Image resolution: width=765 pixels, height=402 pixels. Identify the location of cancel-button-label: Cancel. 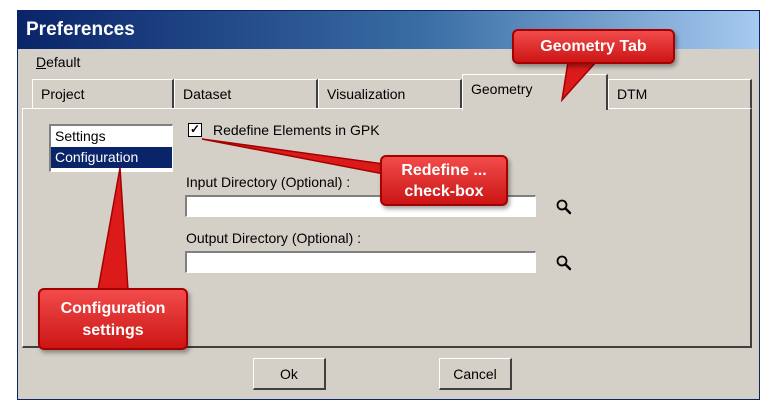
(475, 374).